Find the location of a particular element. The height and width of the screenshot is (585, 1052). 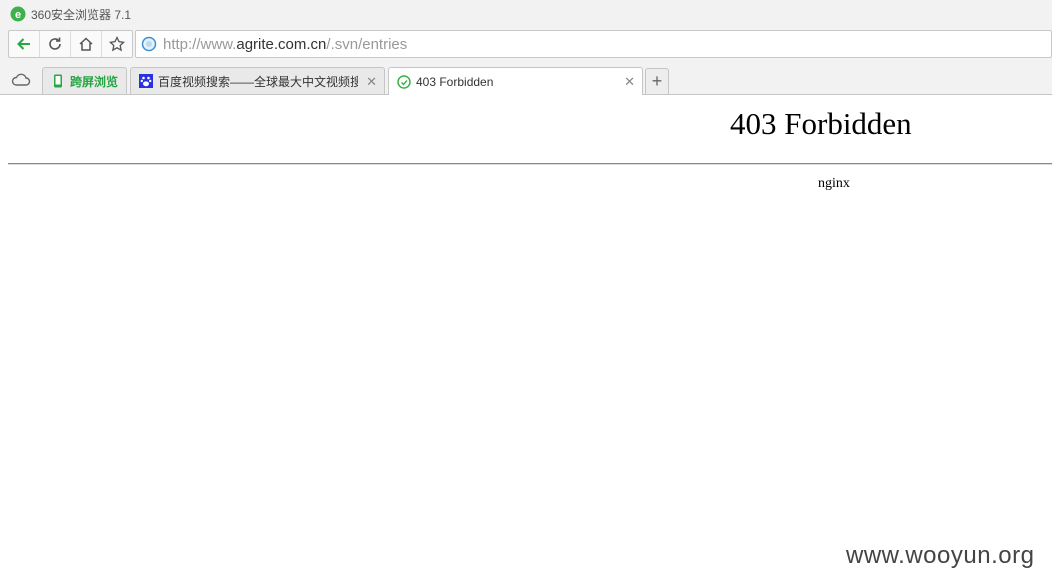

horizontal-rule is located at coordinates (530, 164).